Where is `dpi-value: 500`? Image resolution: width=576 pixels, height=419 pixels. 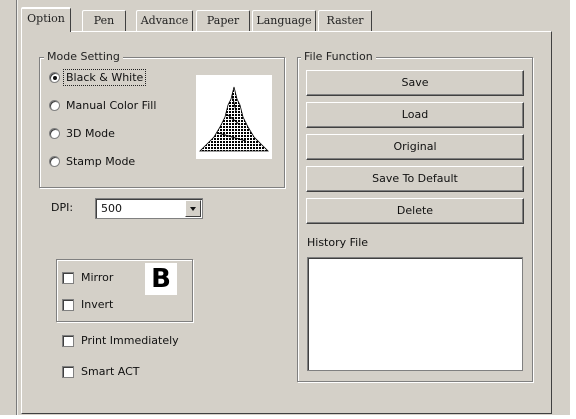 dpi-value: 500 is located at coordinates (111, 208).